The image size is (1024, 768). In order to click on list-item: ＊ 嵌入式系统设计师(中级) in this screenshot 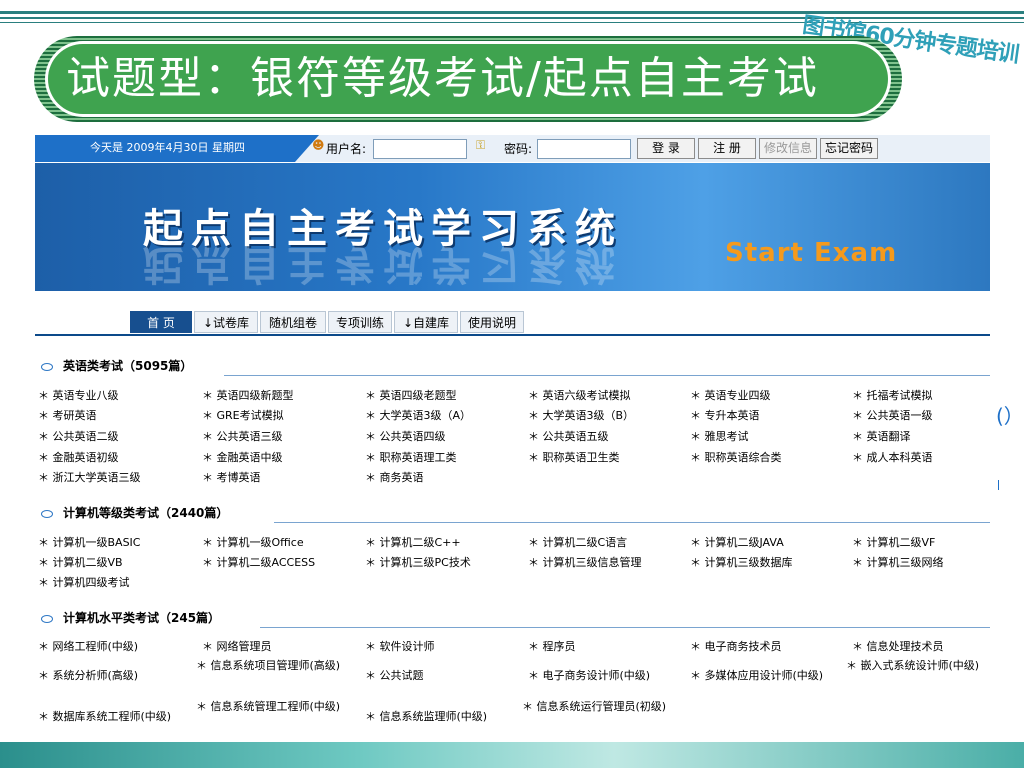, I will do `click(921, 665)`.